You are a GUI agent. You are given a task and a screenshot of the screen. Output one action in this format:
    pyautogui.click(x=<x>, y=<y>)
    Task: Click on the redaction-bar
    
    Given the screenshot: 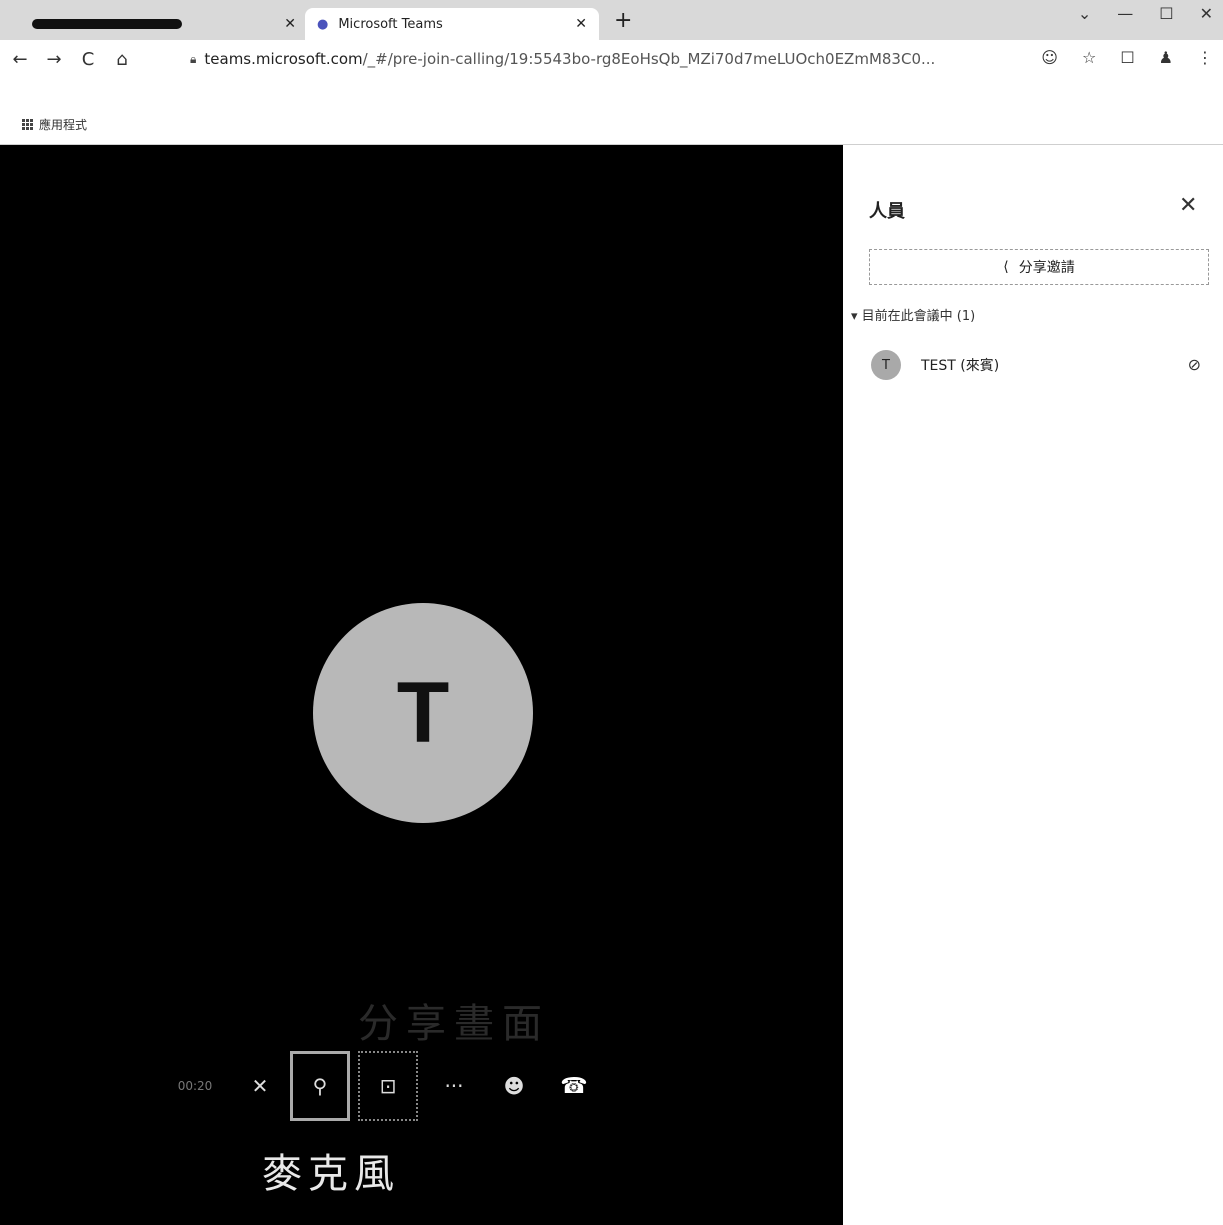 What is the action you would take?
    pyautogui.click(x=107, y=24)
    